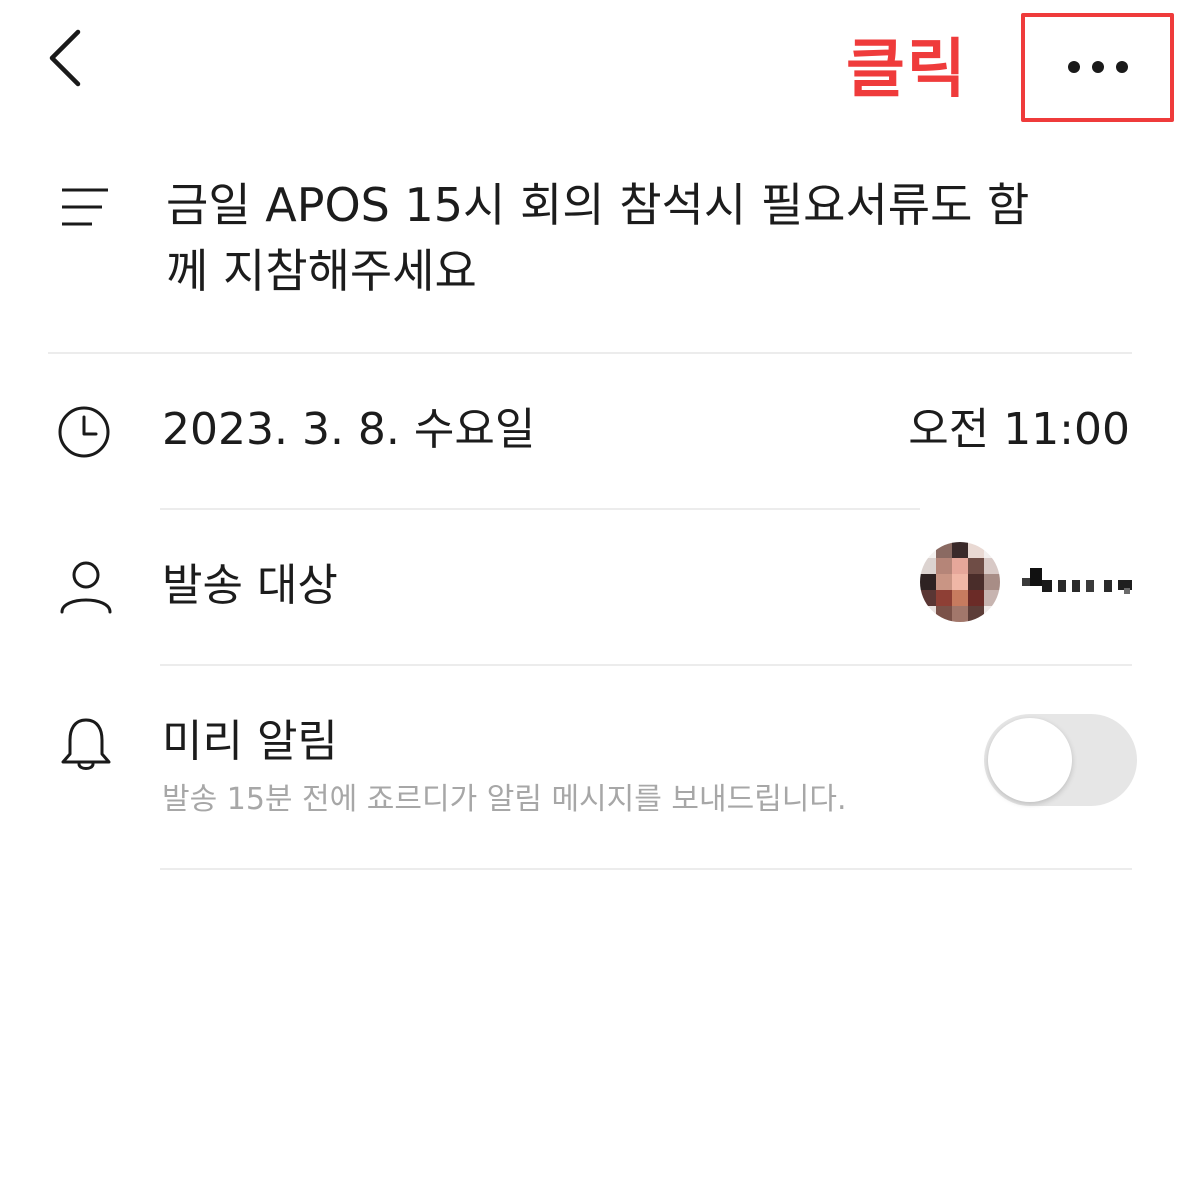 The image size is (1179, 1179). I want to click on bell-icon, so click(86, 742).